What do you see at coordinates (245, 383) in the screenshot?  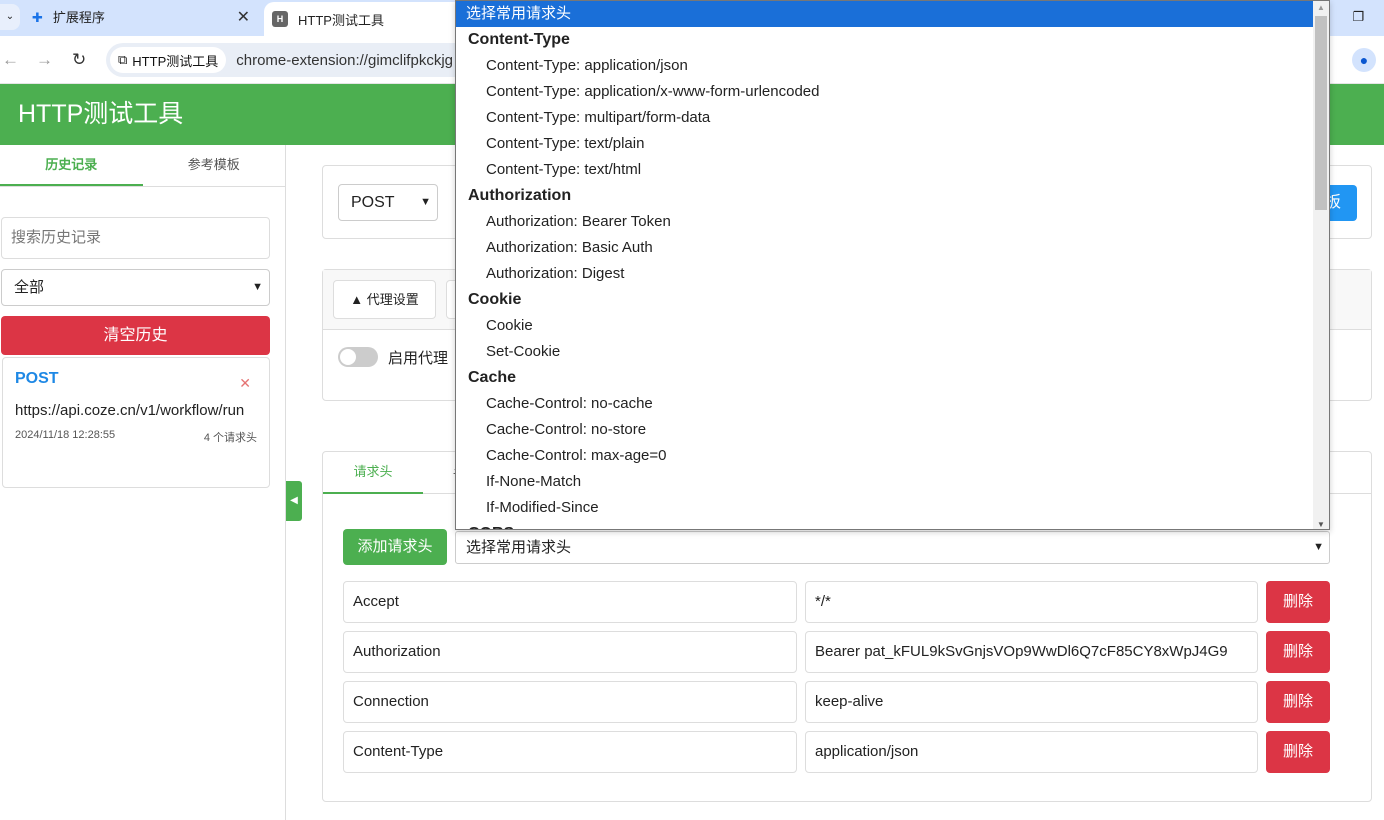 I see `delete-history-icon: ✕` at bounding box center [245, 383].